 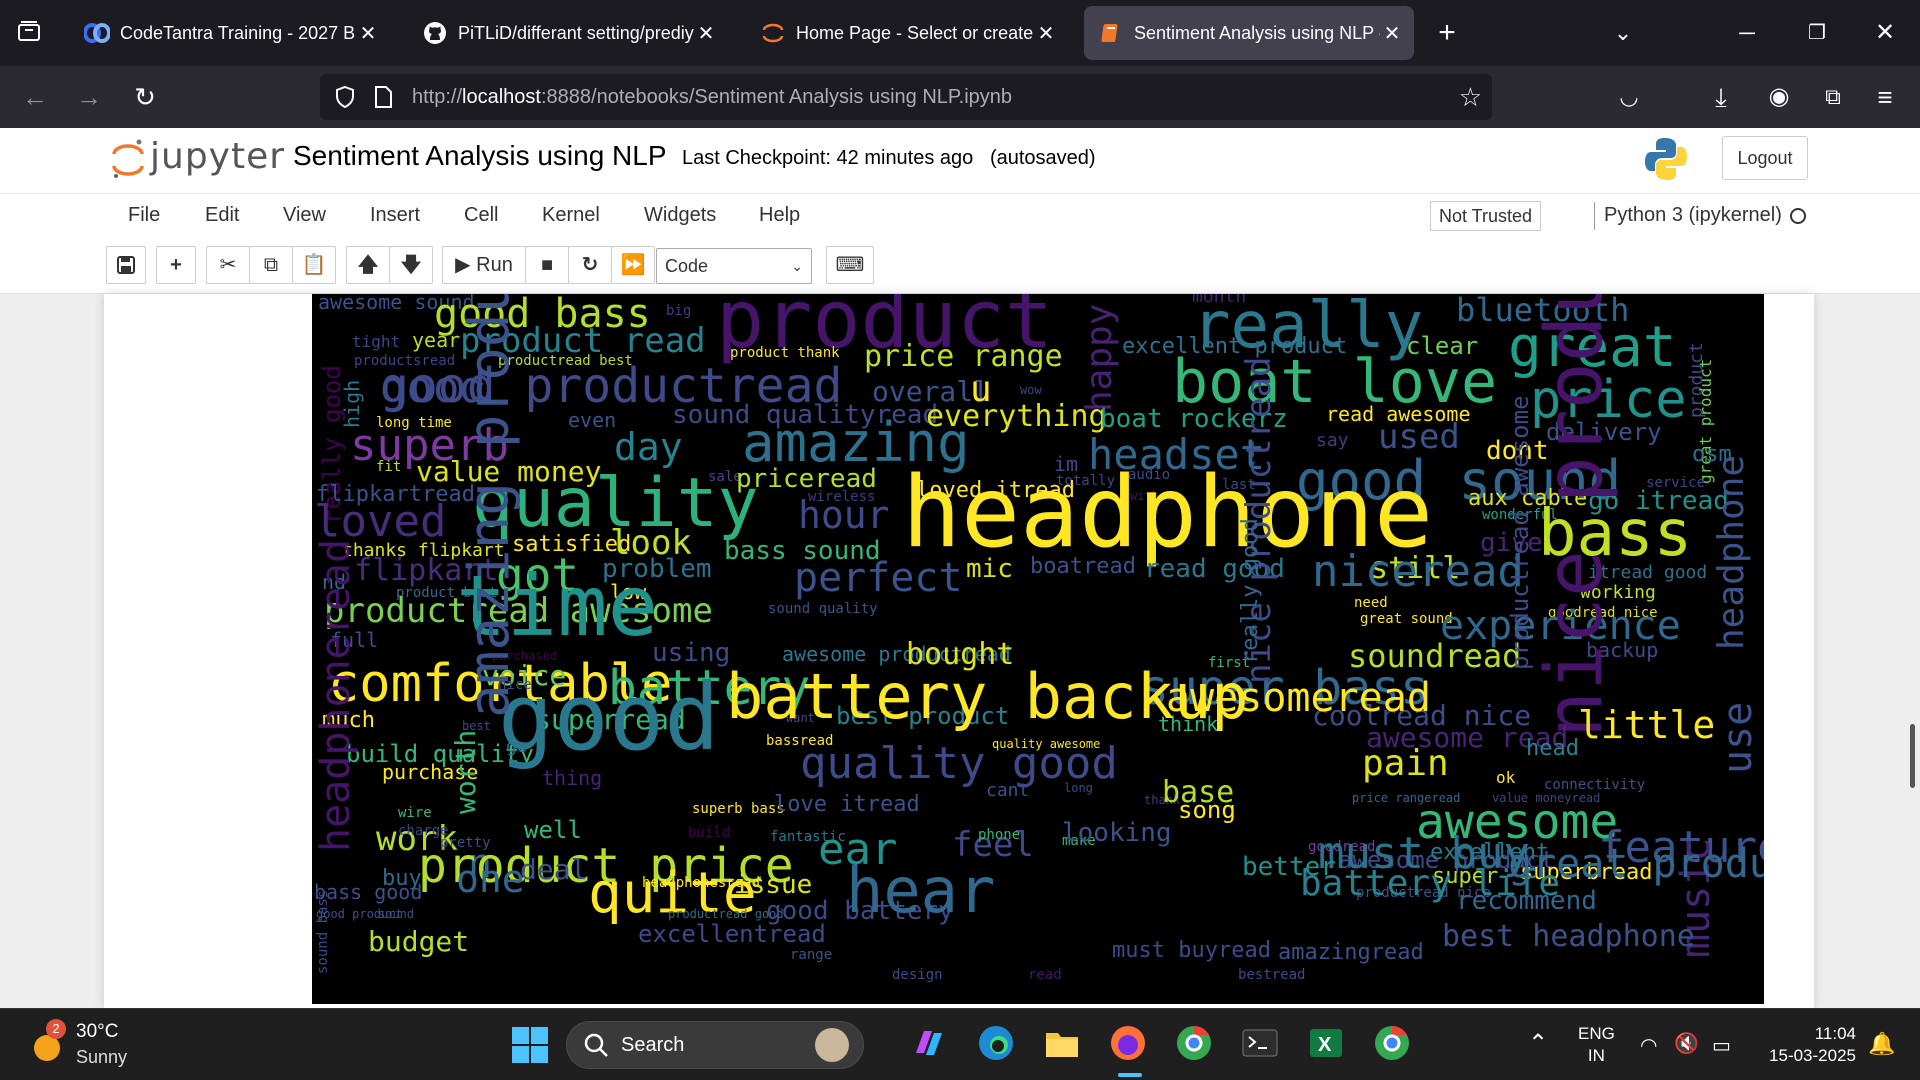 I want to click on wifi-icon: ◠, so click(x=1648, y=1045).